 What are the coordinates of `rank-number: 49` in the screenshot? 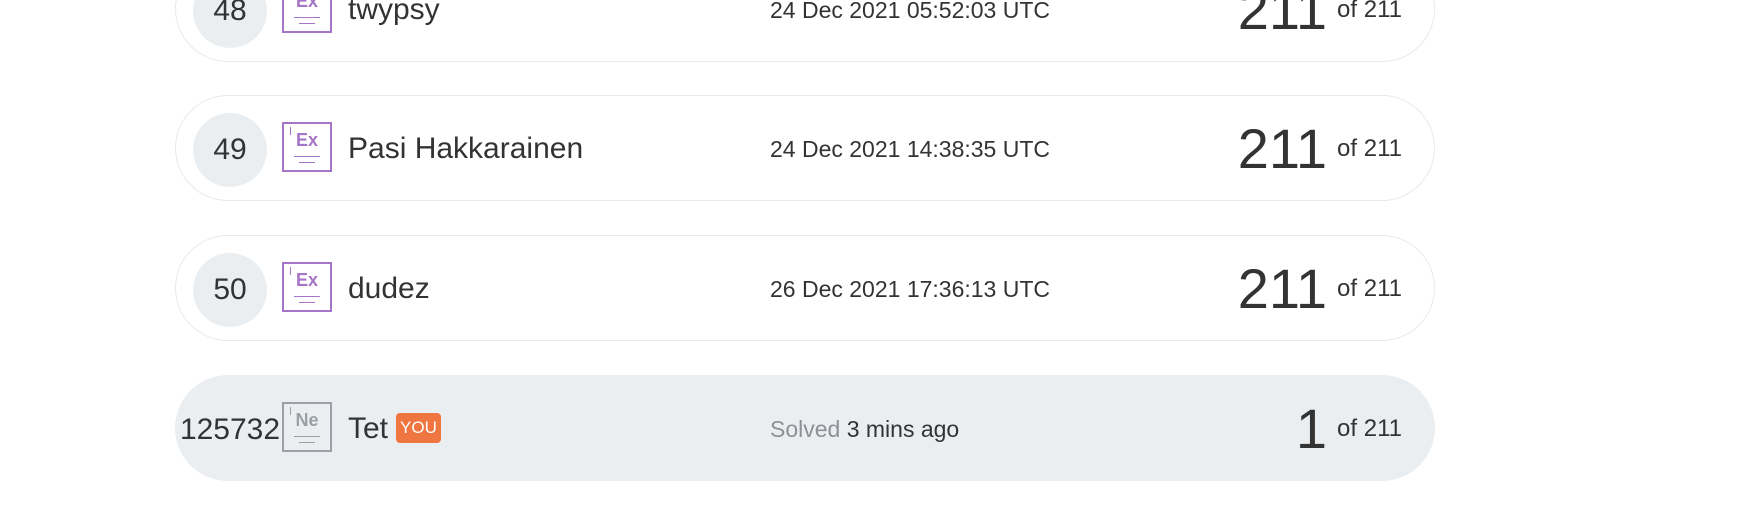 It's located at (230, 150).